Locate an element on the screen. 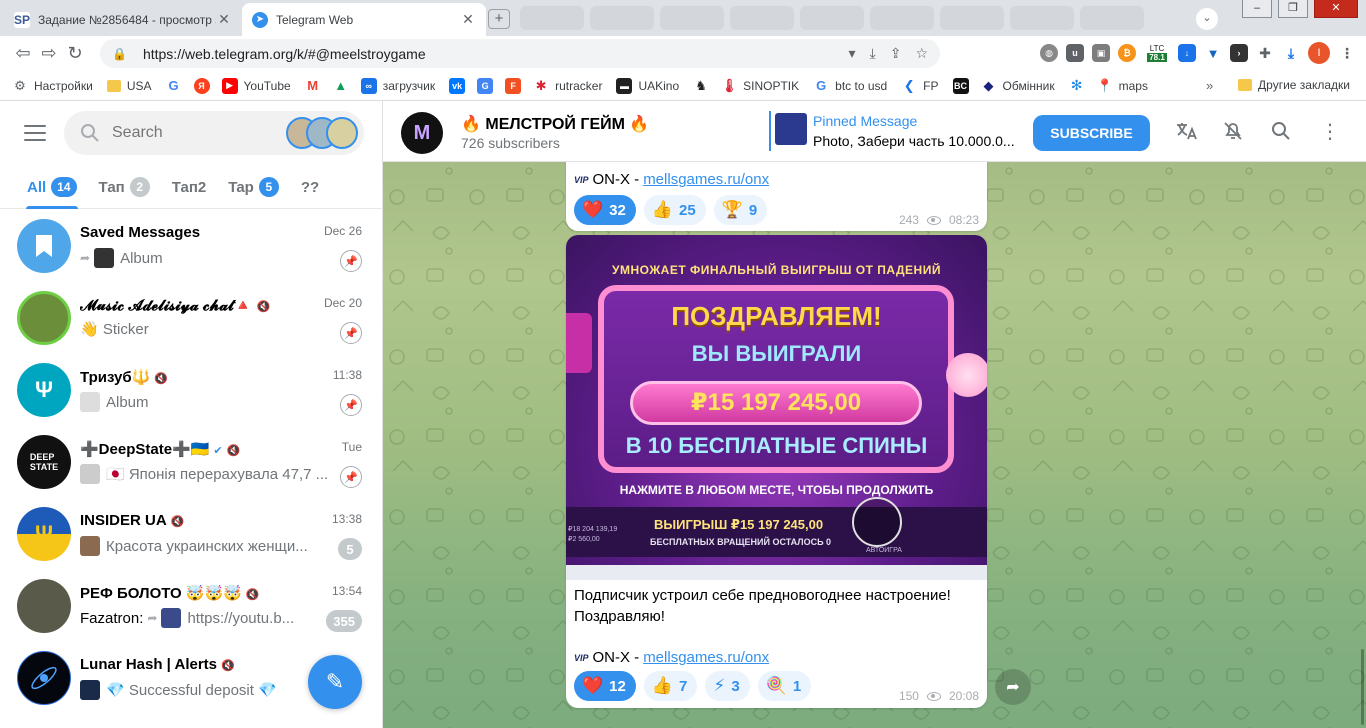 Image resolution: width=1366 pixels, height=728 pixels. forward-message-button: ➦ is located at coordinates (1013, 687).